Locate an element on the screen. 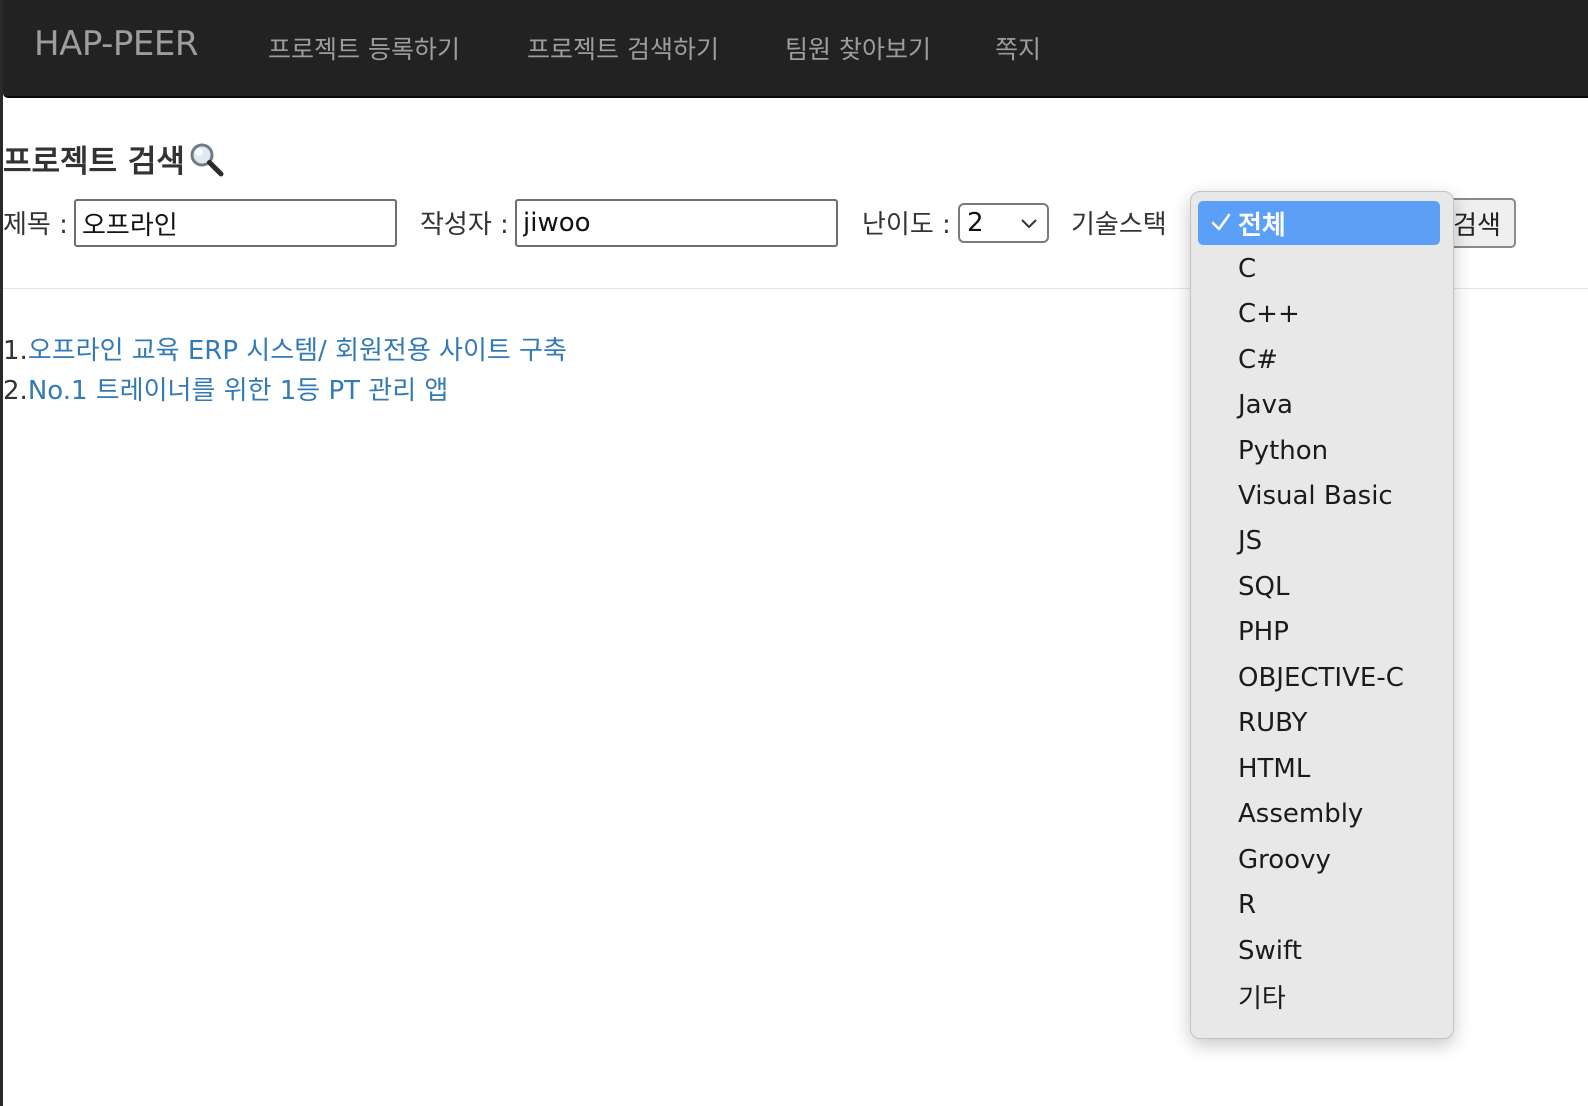 This screenshot has height=1106, width=1588. result-number: 2. is located at coordinates (15, 391).